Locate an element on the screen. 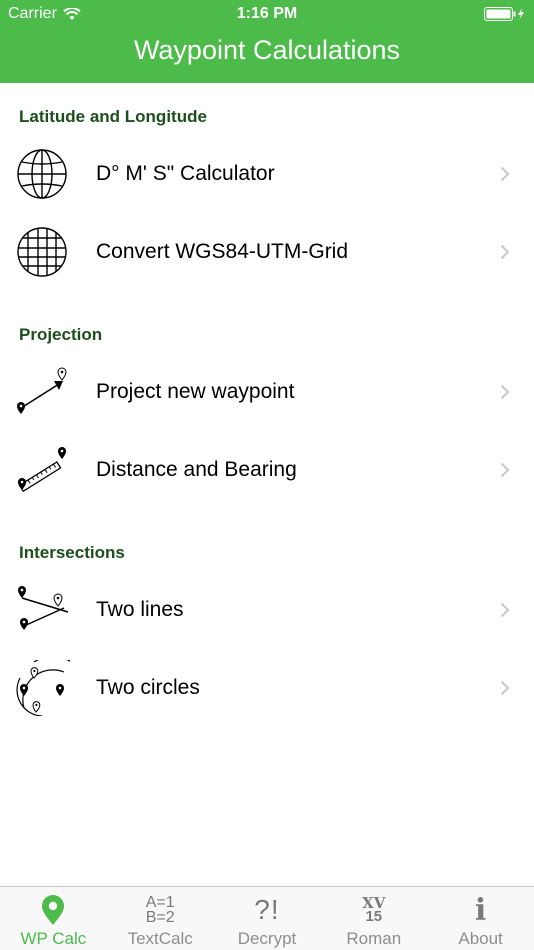 This screenshot has height=950, width=534. list-item-label: Project new waypoint is located at coordinates (195, 391).